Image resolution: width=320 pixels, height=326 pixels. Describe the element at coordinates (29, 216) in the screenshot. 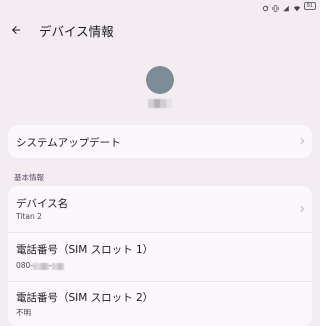

I see `device-name-value: Titan 2` at that location.